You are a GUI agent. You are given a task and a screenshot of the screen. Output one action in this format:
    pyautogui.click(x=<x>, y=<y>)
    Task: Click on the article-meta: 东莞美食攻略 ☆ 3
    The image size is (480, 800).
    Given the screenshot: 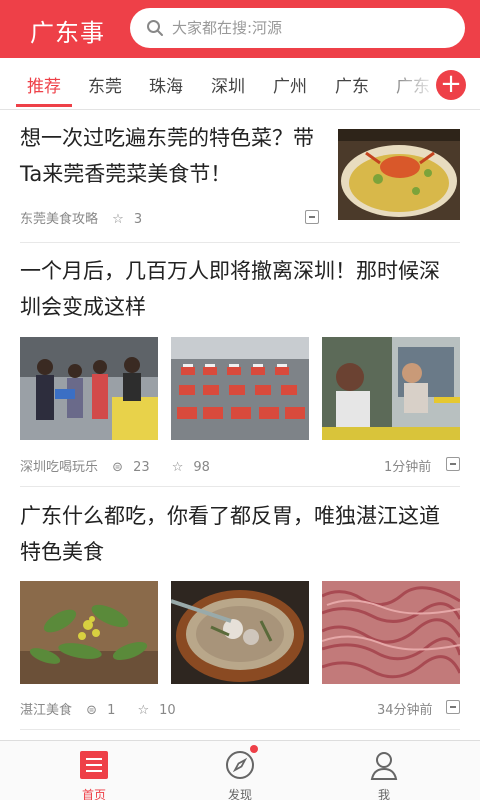 What is the action you would take?
    pyautogui.click(x=86, y=217)
    